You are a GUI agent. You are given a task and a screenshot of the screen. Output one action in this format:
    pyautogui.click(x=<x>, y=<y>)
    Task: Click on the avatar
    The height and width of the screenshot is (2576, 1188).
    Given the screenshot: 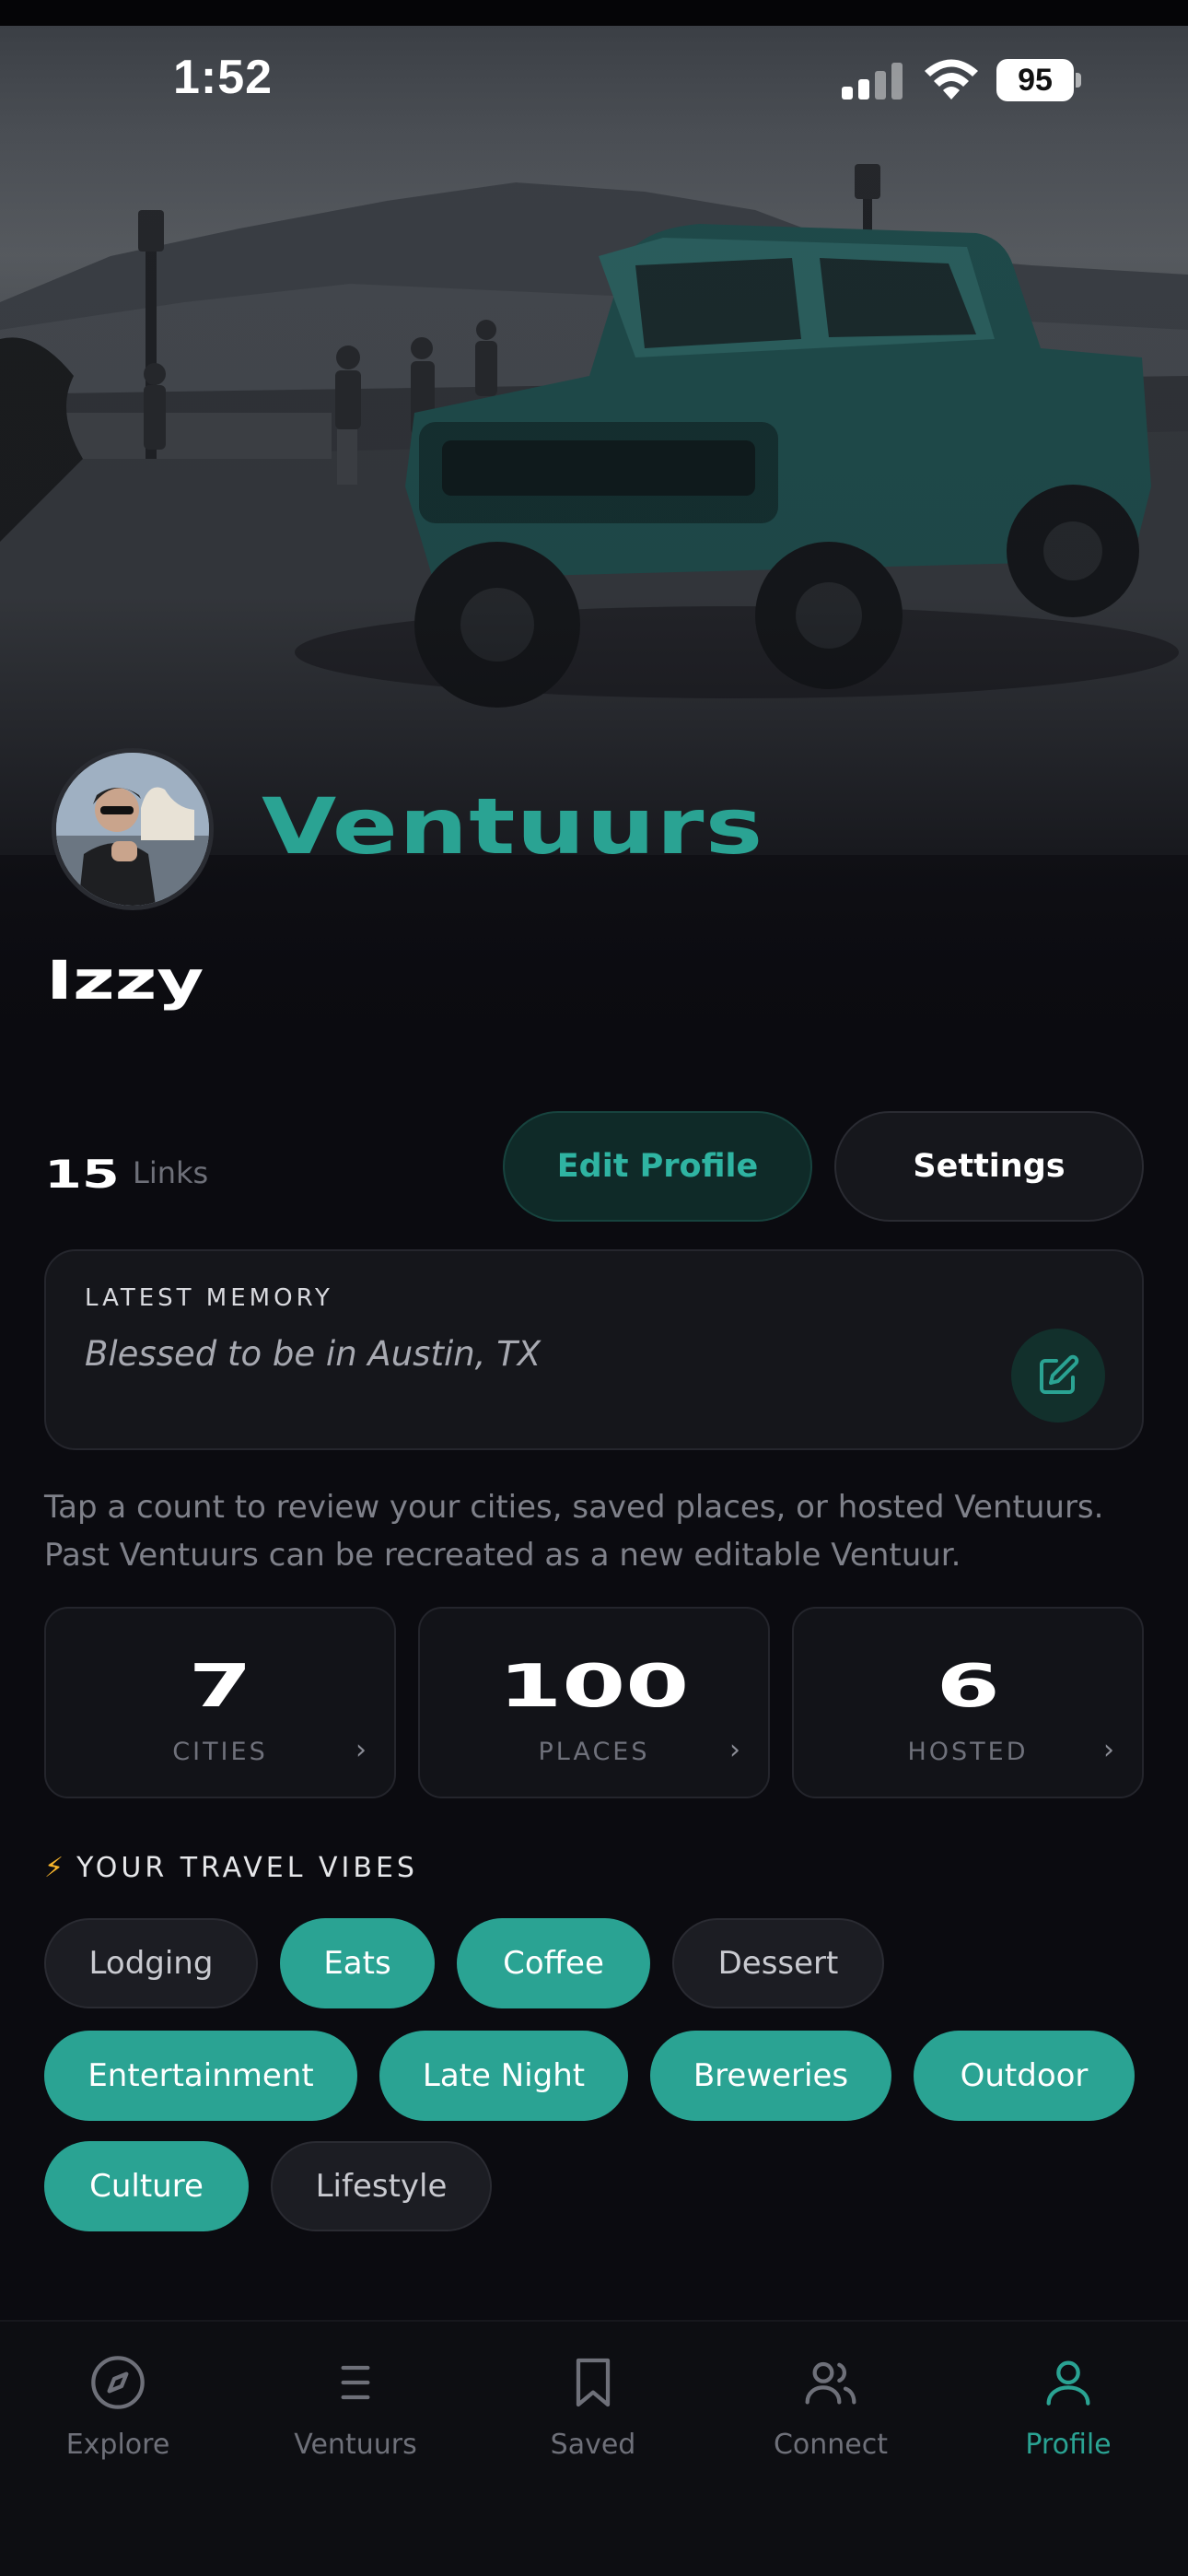 What is the action you would take?
    pyautogui.click(x=133, y=829)
    